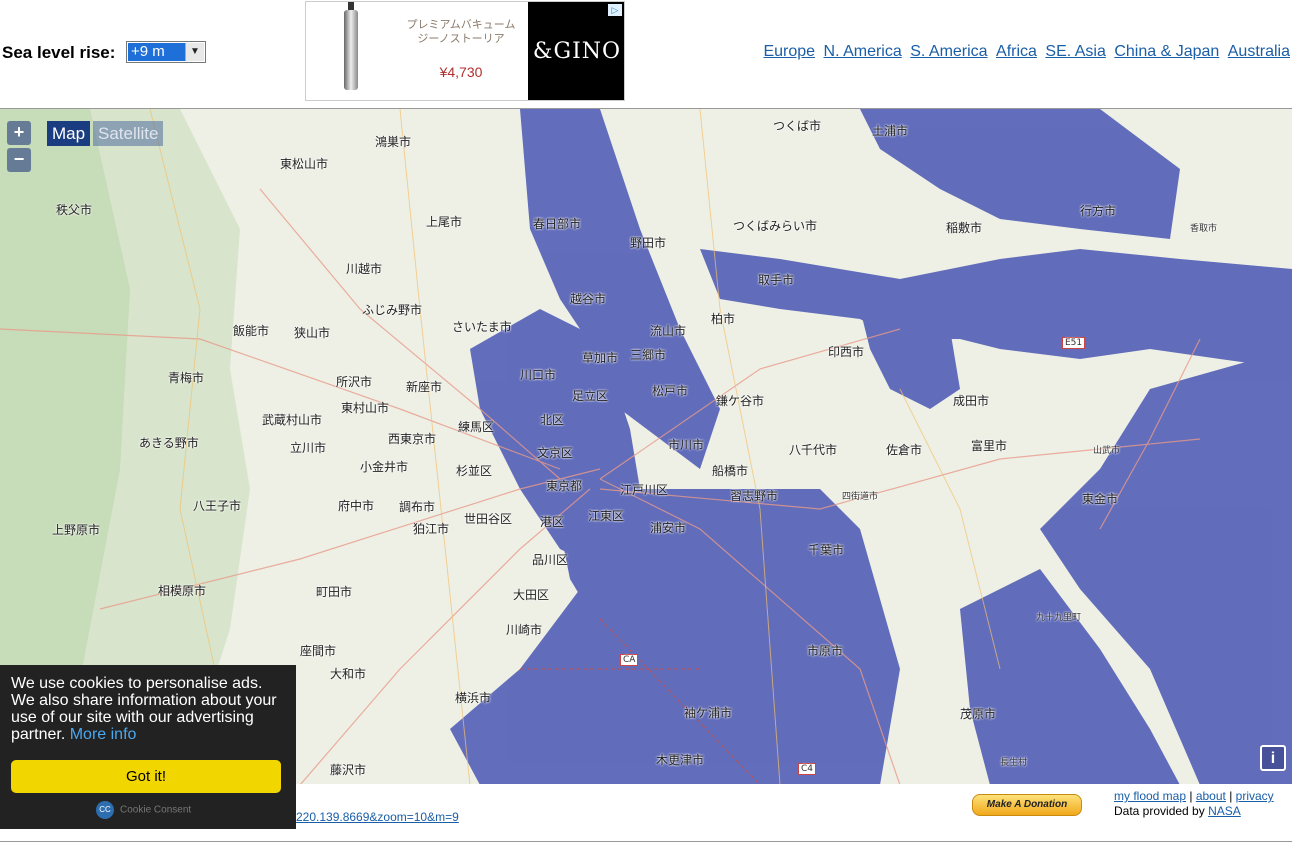  Describe the element at coordinates (424, 387) in the screenshot. I see `place-label: 新座市` at that location.